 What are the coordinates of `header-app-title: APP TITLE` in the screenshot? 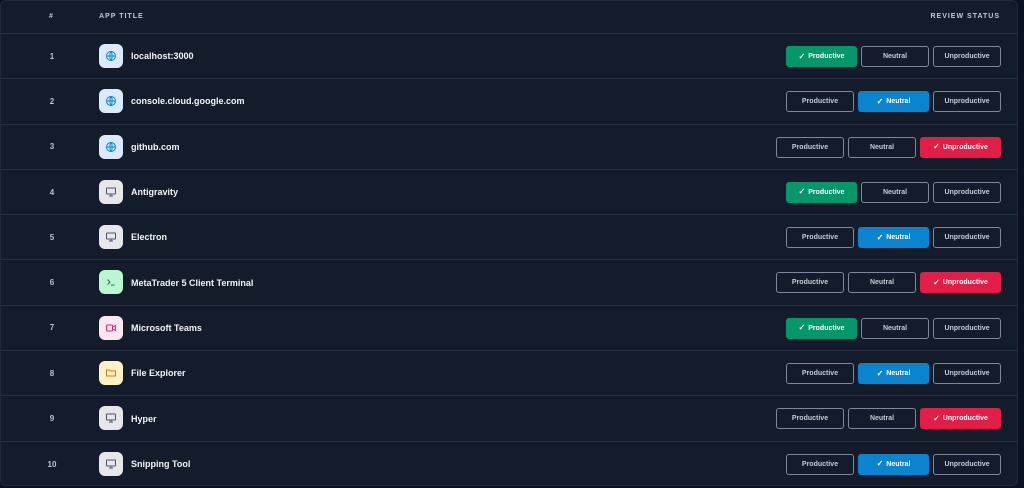 It's located at (121, 16).